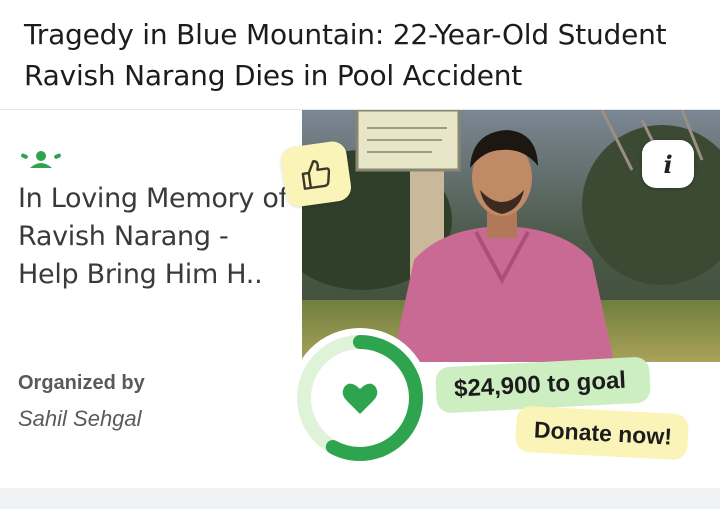 This screenshot has width=720, height=509. I want to click on goal-text: $24,900 to goal, so click(540, 384).